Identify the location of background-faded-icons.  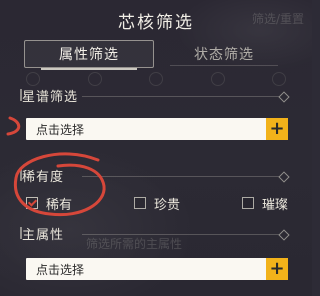
(156, 79).